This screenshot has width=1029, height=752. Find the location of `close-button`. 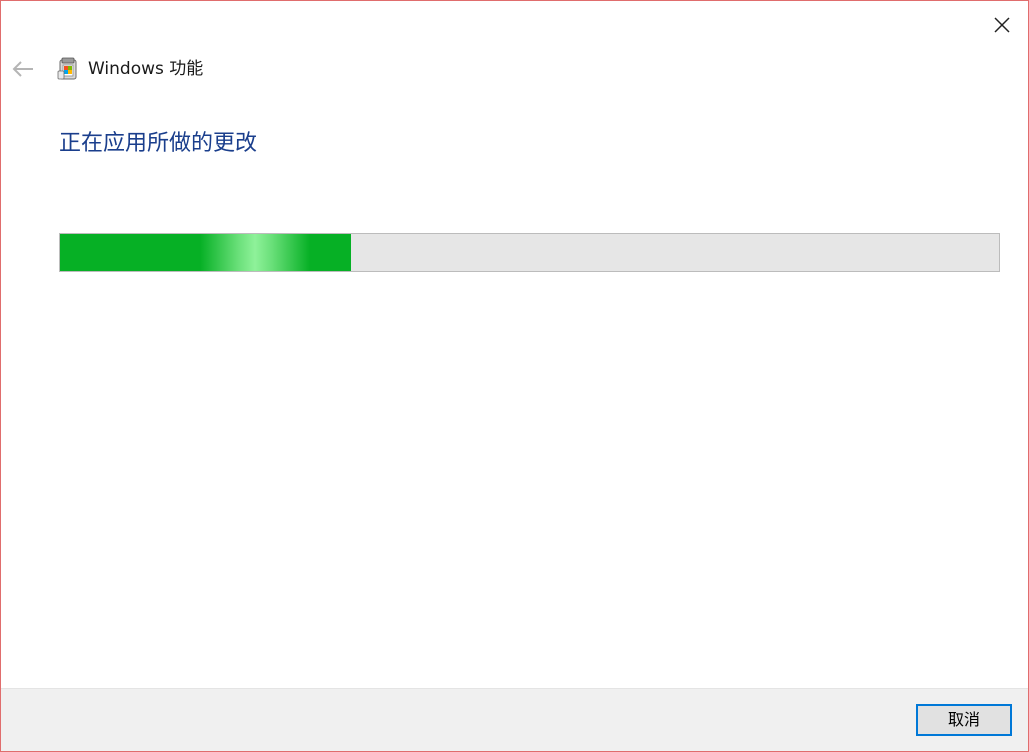

close-button is located at coordinates (1002, 25).